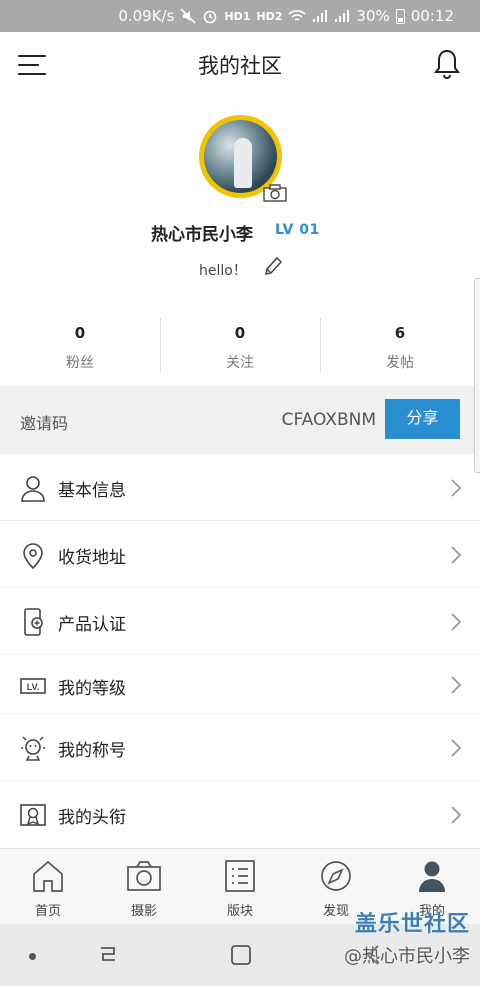 This screenshot has width=480, height=986. I want to click on top-bar: 我的社区, so click(240, 65).